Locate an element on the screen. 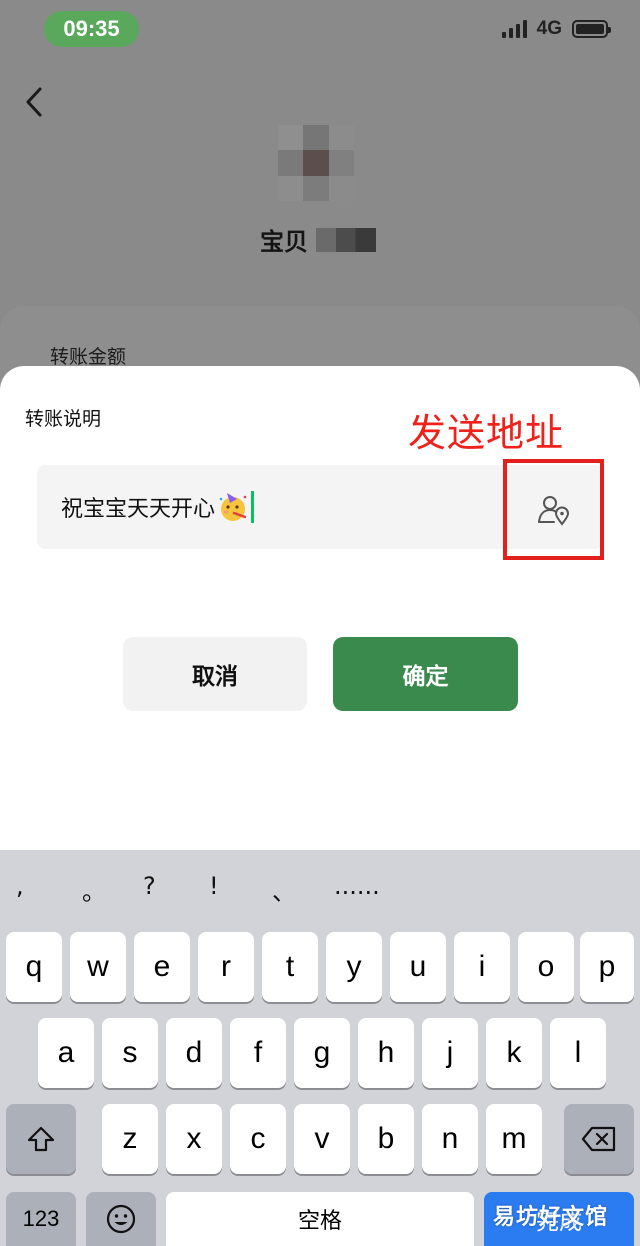 This screenshot has height=1246, width=640. party-face-emoji-icon is located at coordinates (233, 507).